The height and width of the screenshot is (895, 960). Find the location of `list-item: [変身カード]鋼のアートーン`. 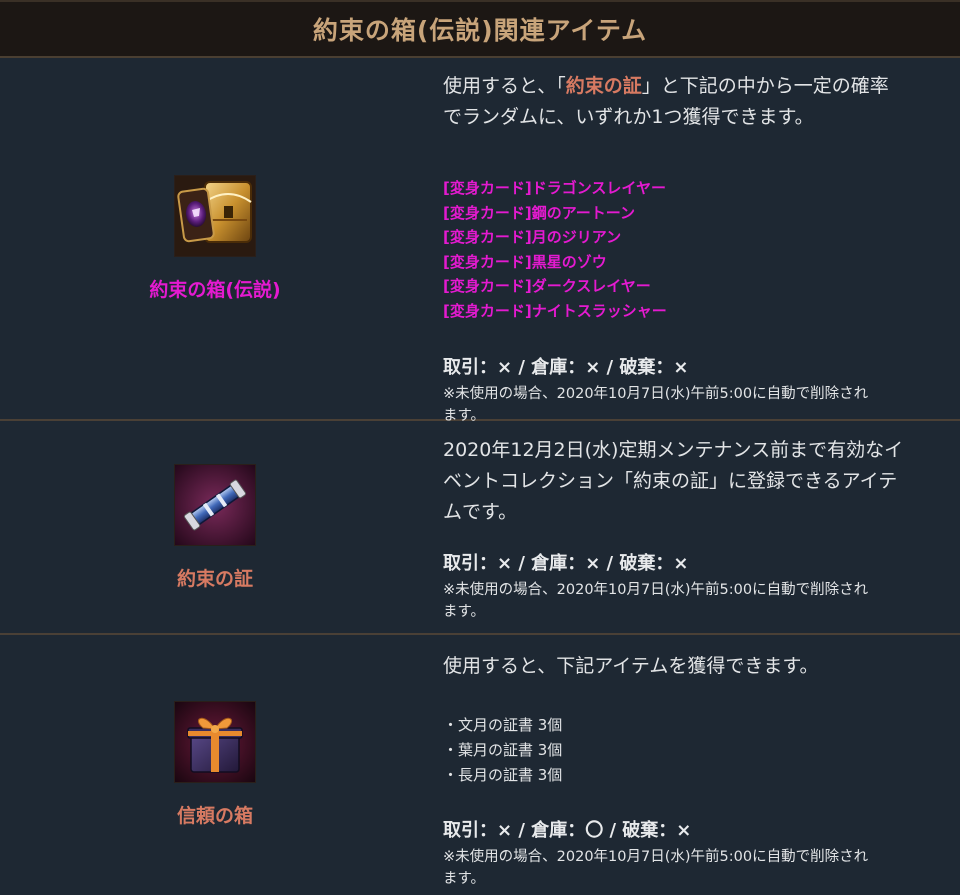

list-item: [変身カード]鋼のアートーン is located at coordinates (539, 212).